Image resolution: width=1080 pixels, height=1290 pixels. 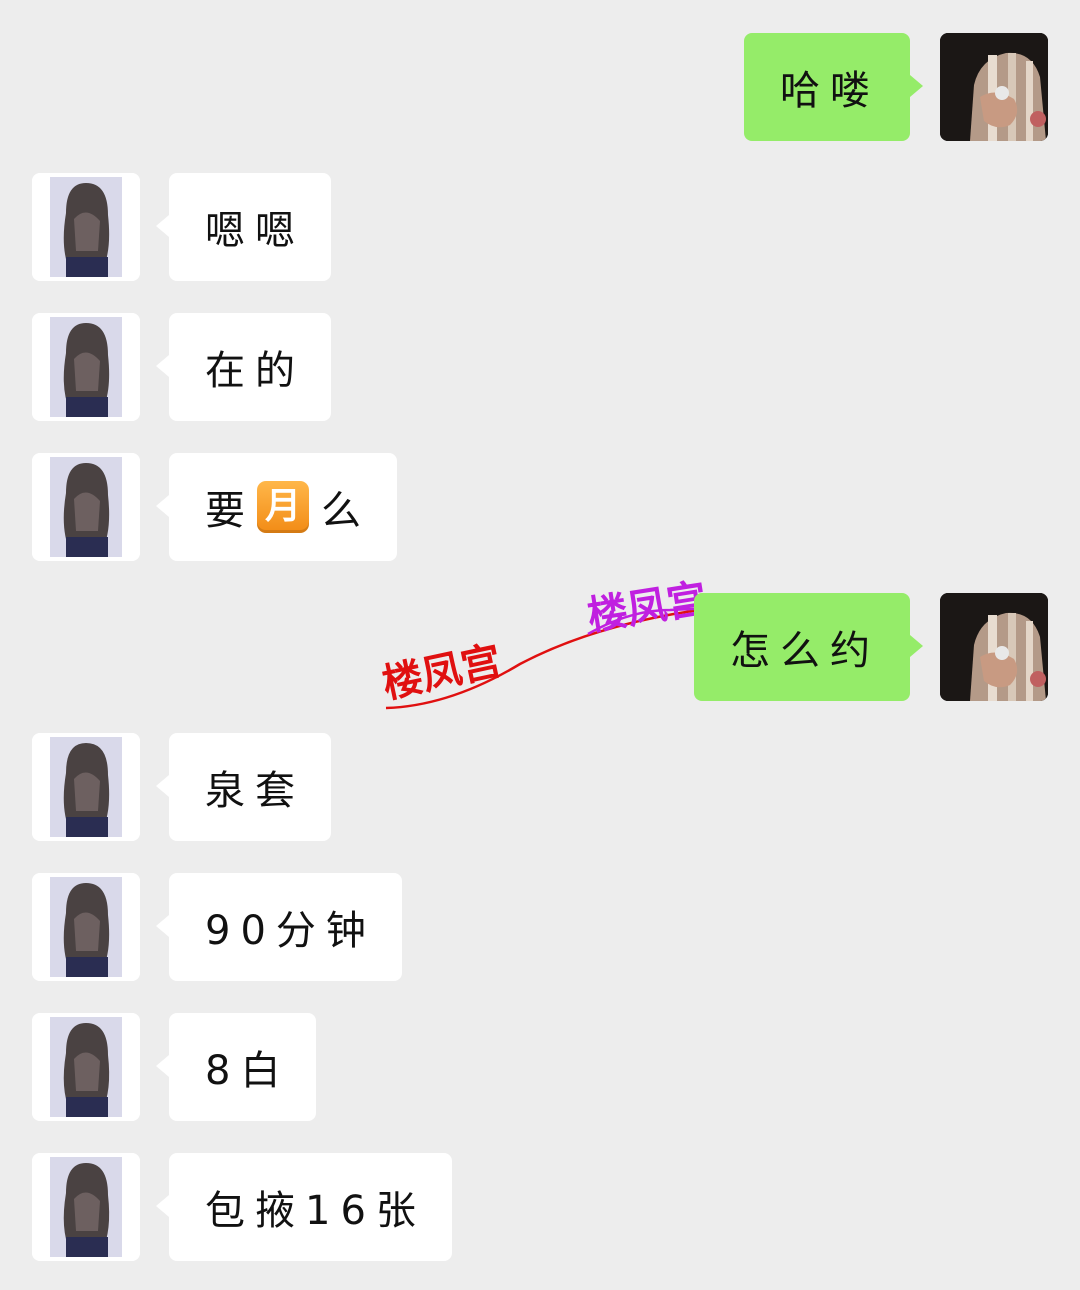 What do you see at coordinates (248, 1071) in the screenshot?
I see `message-text: 8白` at bounding box center [248, 1071].